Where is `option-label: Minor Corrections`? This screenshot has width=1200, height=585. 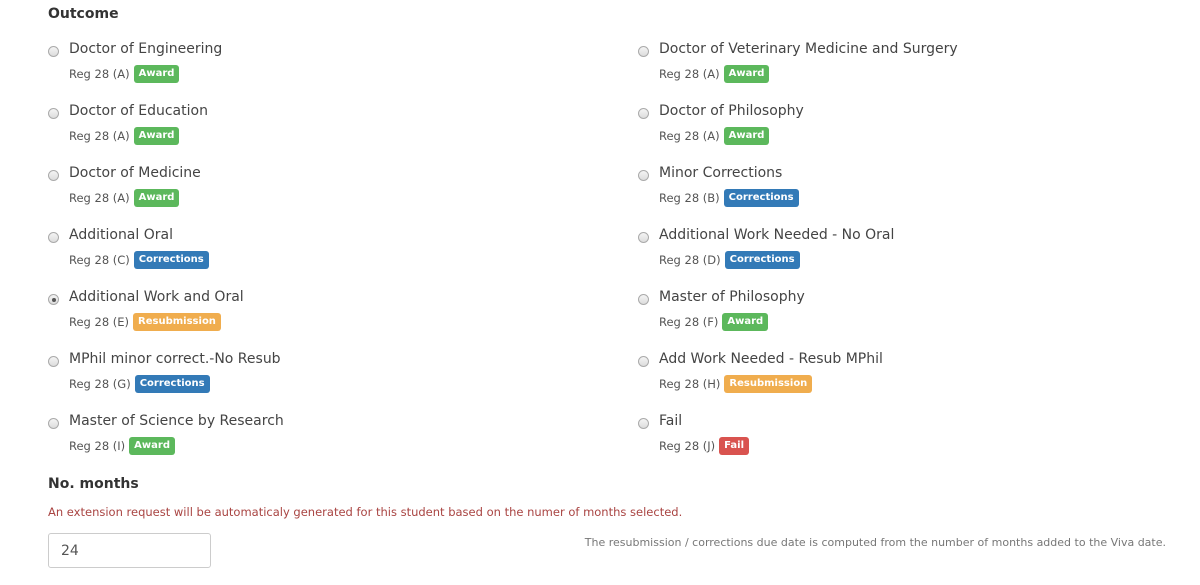 option-label: Minor Corrections is located at coordinates (720, 173).